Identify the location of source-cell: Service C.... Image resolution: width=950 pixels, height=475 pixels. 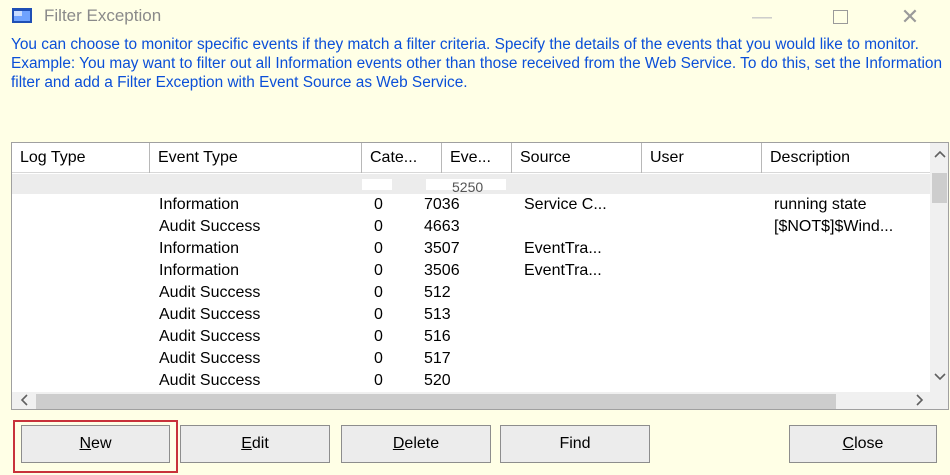
(565, 204).